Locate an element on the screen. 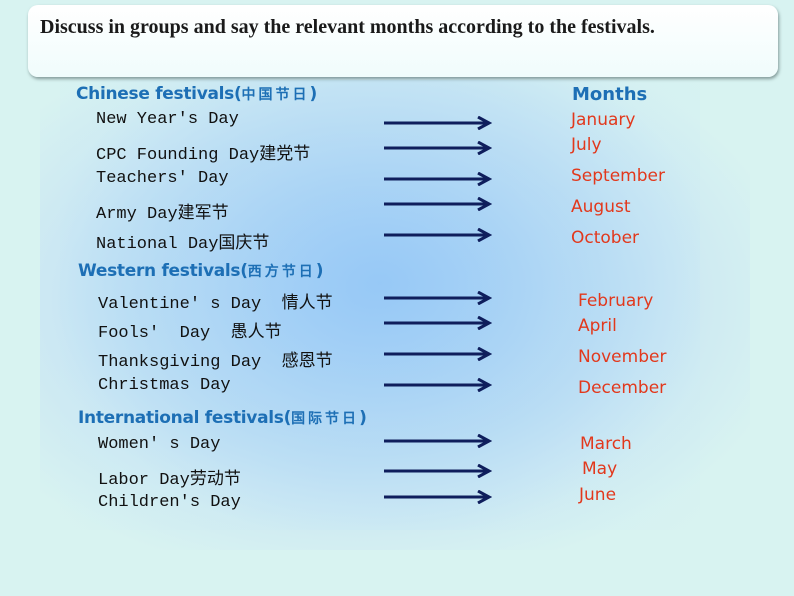 The image size is (794, 596). heading-cn-text: 国际节日 is located at coordinates (325, 419).